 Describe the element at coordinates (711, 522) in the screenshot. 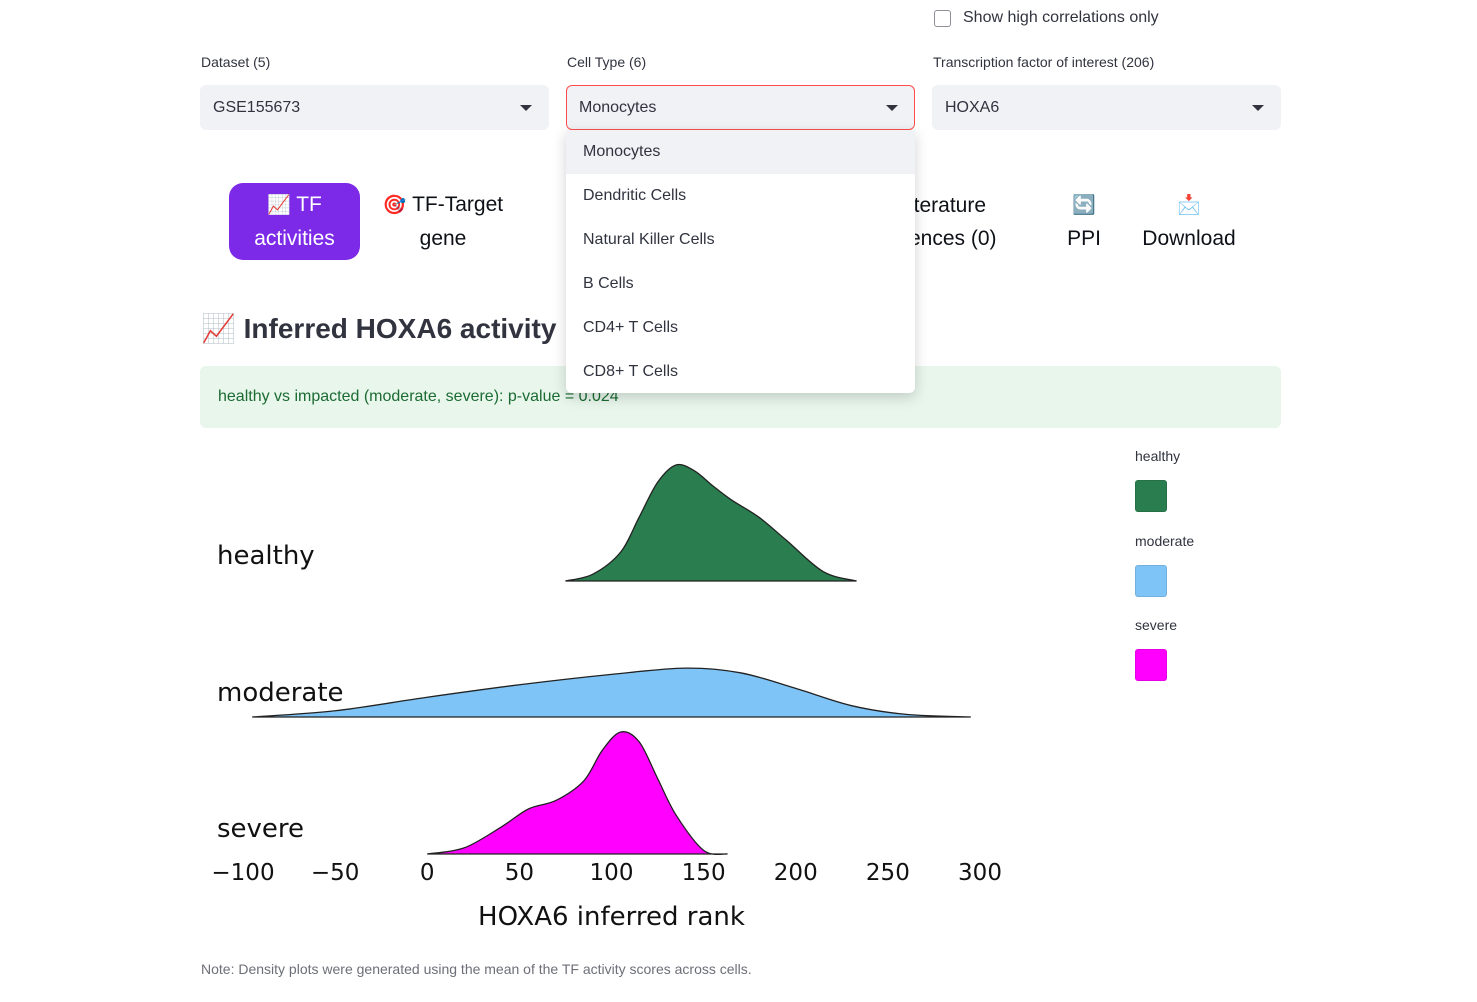

I see `density-area-healthy` at that location.